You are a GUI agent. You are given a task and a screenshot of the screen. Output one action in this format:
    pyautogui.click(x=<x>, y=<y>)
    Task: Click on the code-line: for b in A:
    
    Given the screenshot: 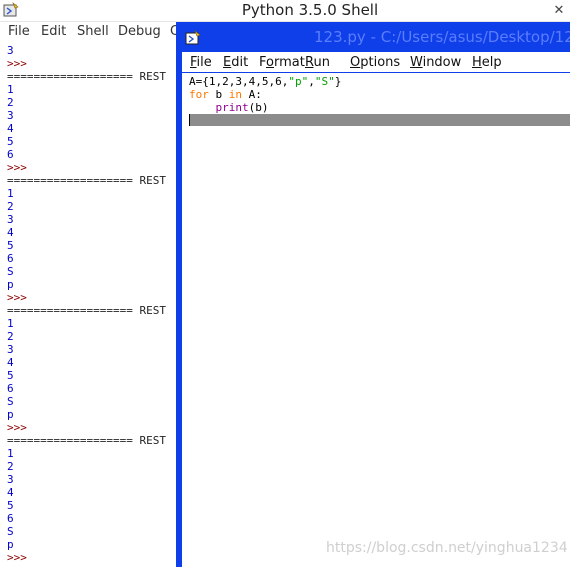 What is the action you would take?
    pyautogui.click(x=225, y=94)
    